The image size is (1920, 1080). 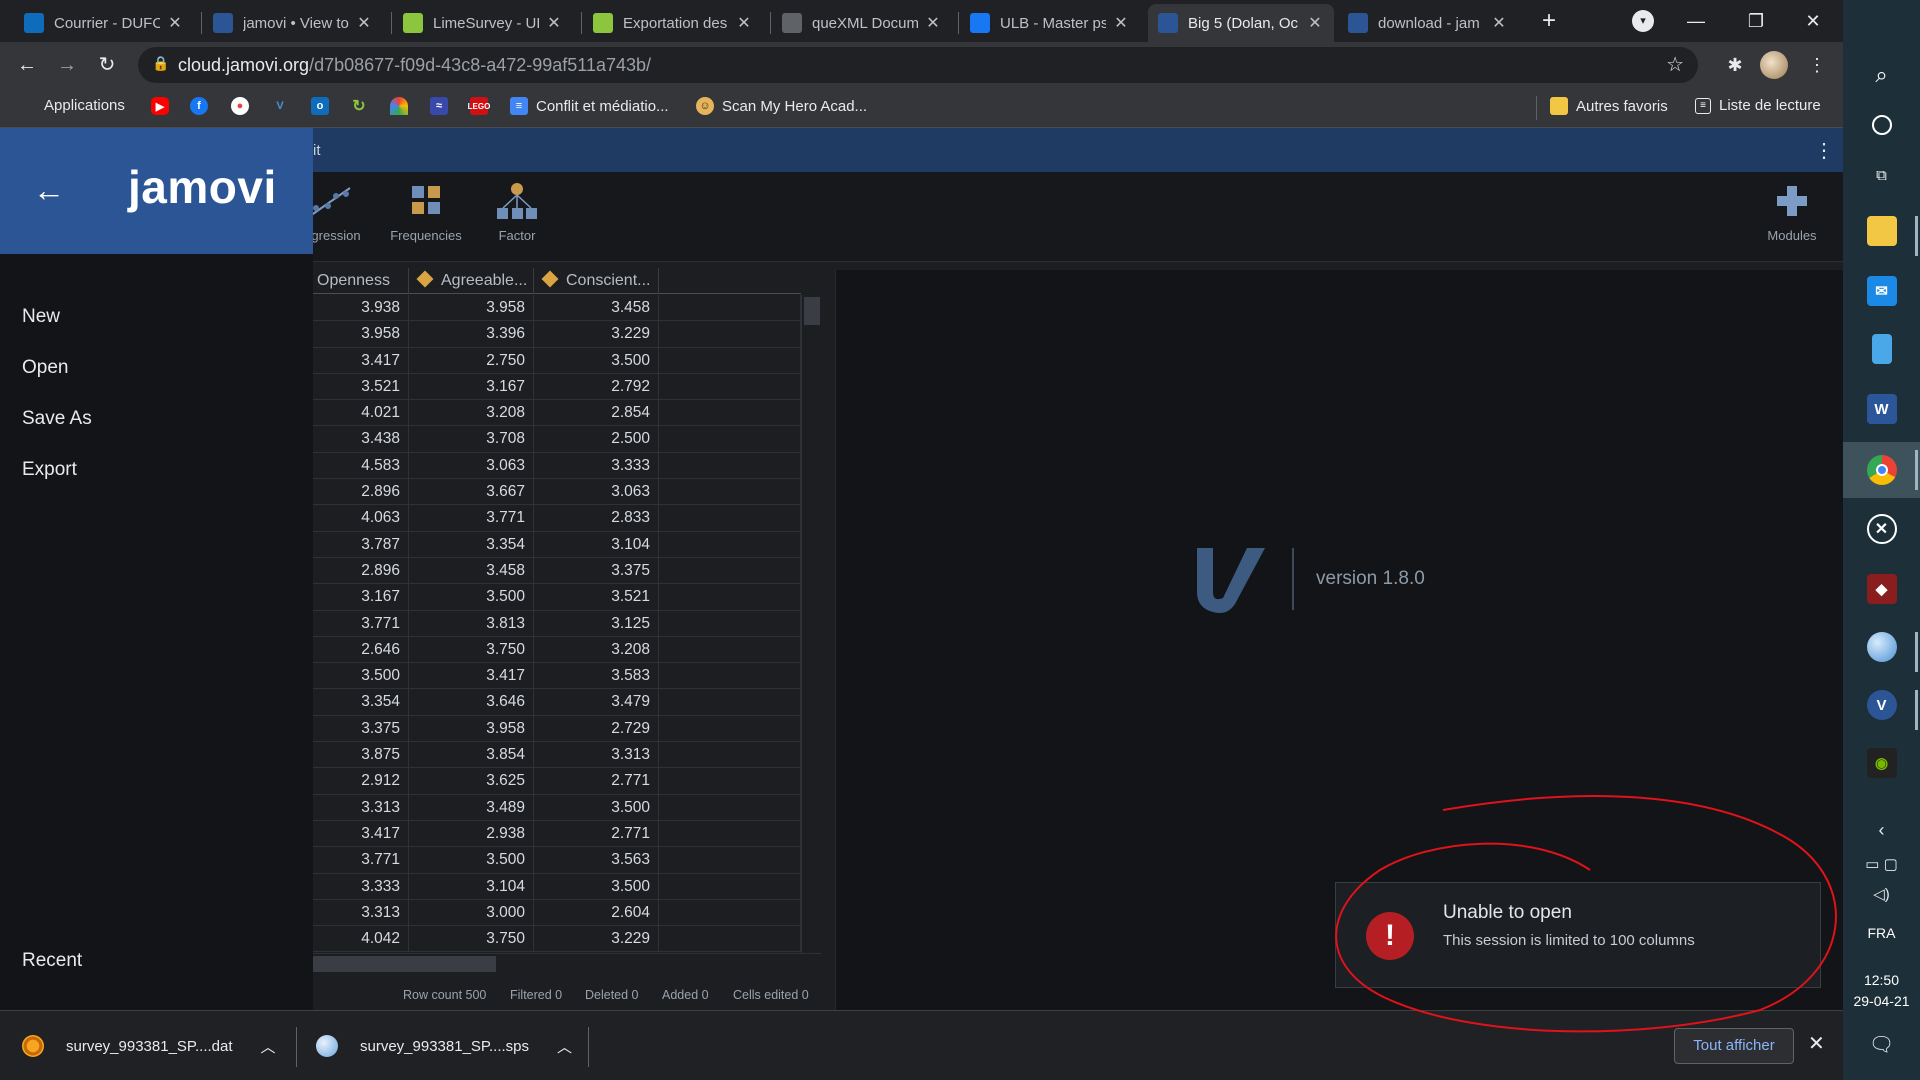 What do you see at coordinates (471, 570) in the screenshot?
I see `table-cell: 3.458` at bounding box center [471, 570].